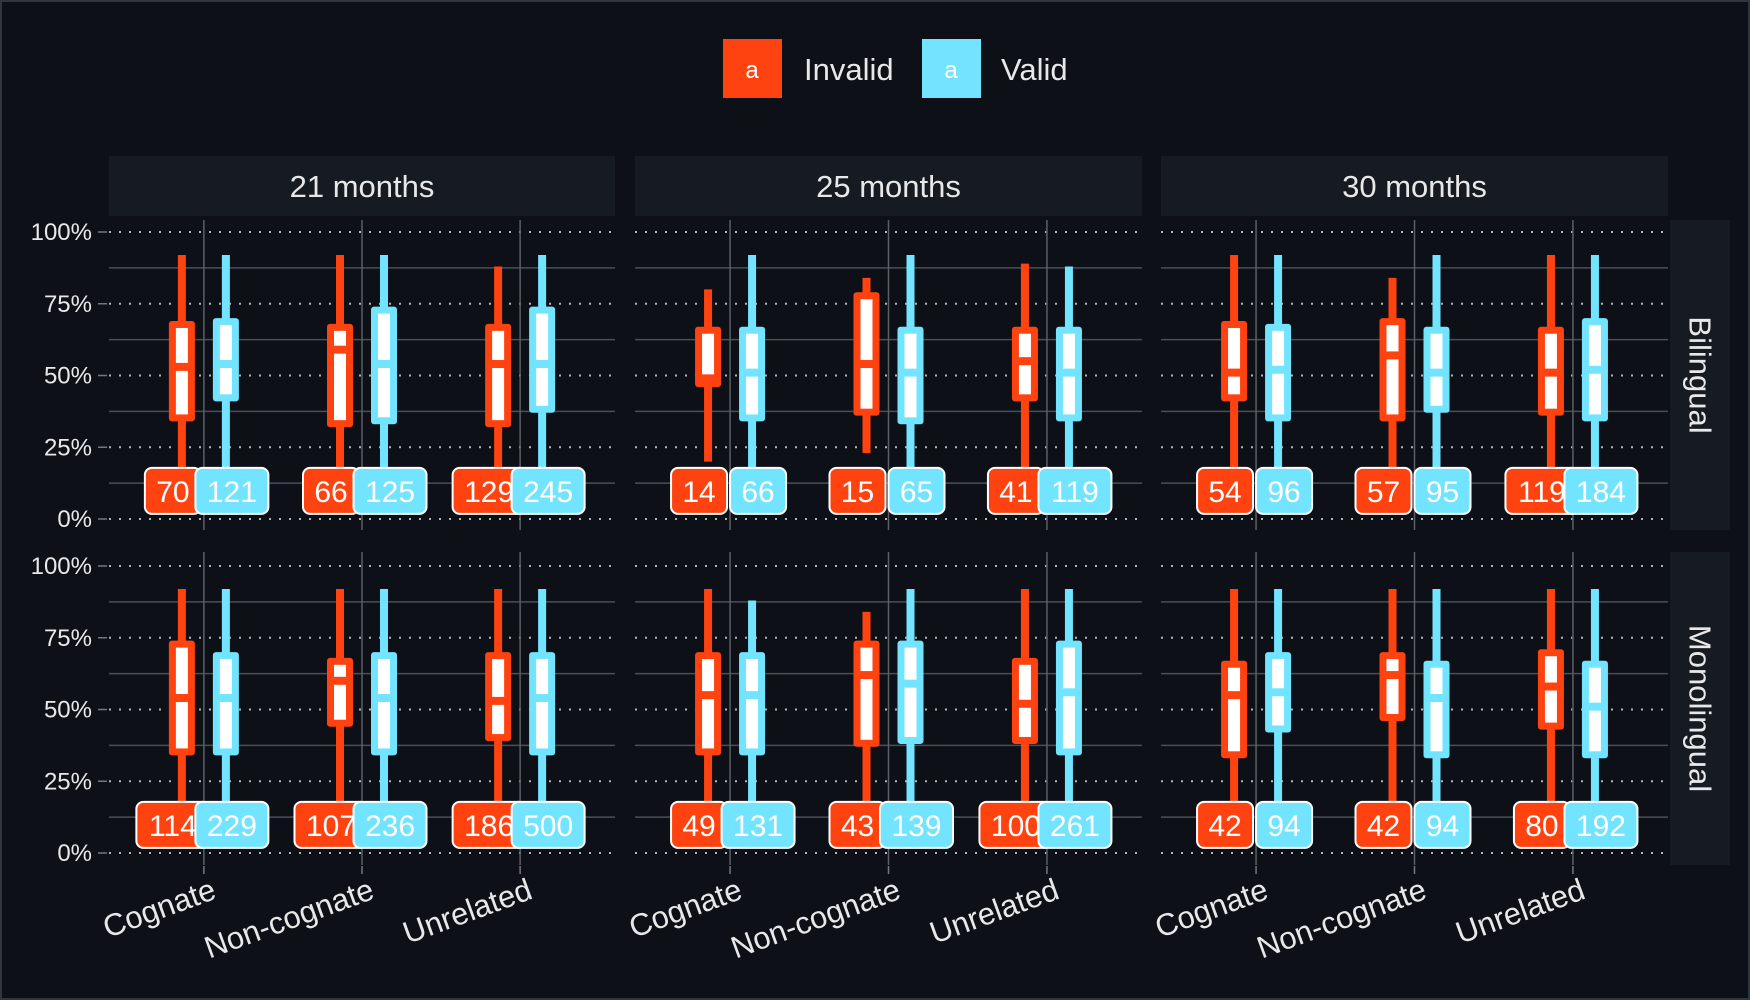 Image resolution: width=1750 pixels, height=1000 pixels. I want to click on row-strip-label: Monolingual, so click(1700, 708).